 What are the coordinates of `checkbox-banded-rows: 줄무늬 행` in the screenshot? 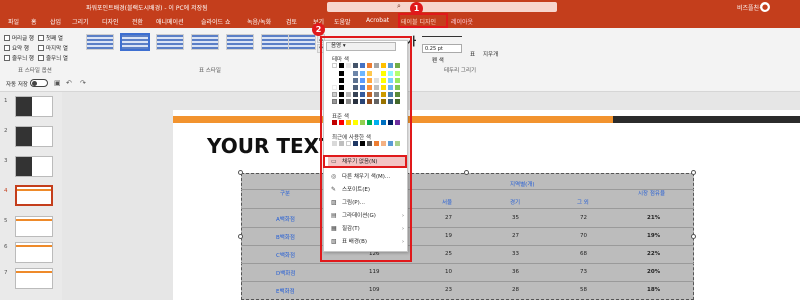 It's located at (19, 58).